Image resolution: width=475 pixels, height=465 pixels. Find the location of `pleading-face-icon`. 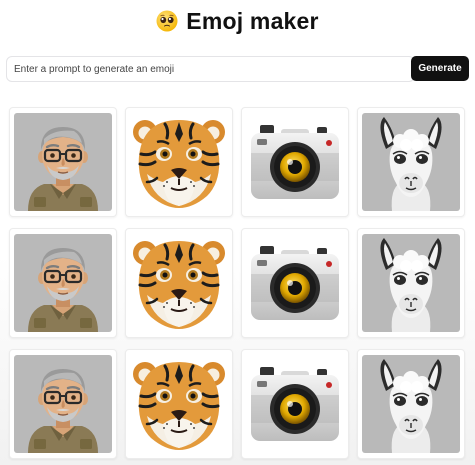

pleading-face-icon is located at coordinates (167, 21).